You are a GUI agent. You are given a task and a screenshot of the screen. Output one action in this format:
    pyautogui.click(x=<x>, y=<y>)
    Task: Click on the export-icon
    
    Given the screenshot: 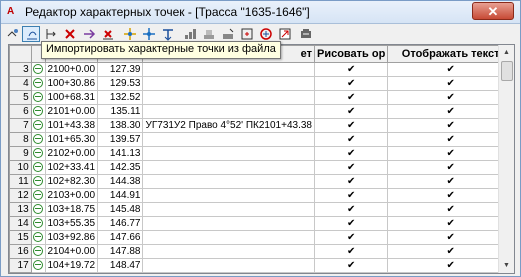 What is the action you would take?
    pyautogui.click(x=285, y=34)
    